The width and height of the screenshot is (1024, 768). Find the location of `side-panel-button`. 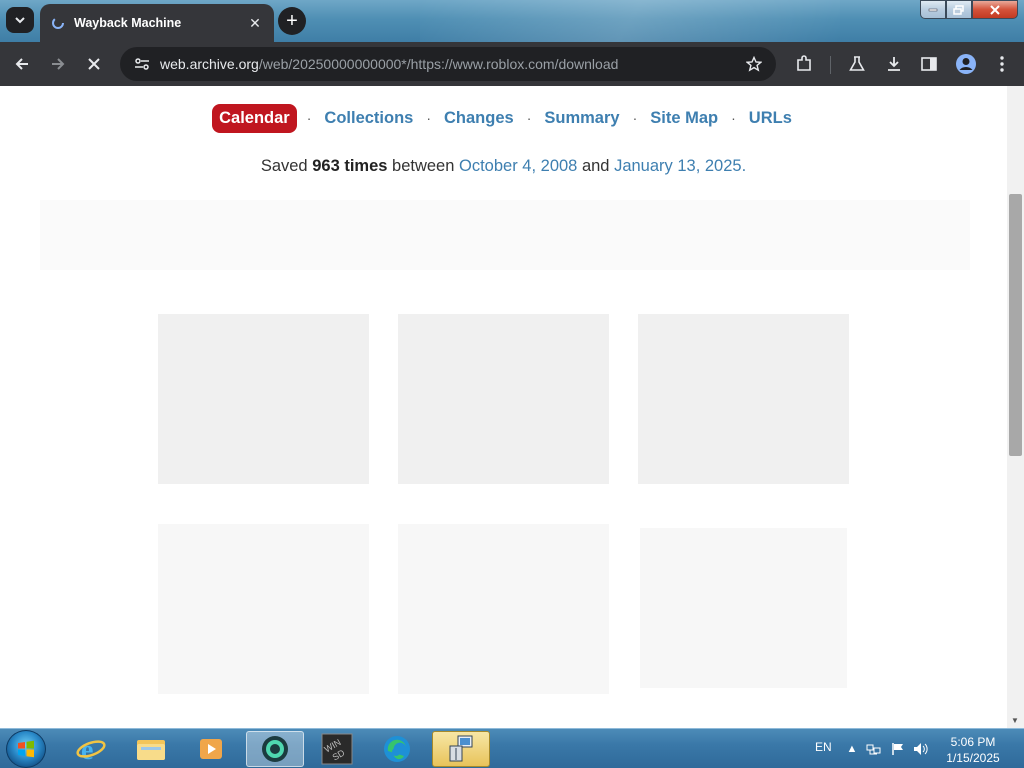

side-panel-button is located at coordinates (929, 64).